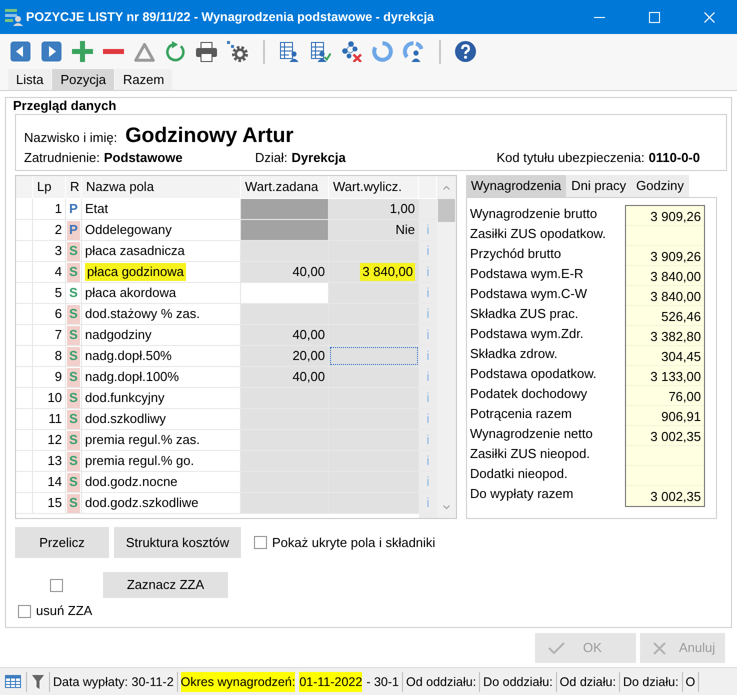 This screenshot has width=737, height=695. Describe the element at coordinates (14, 17) in the screenshot. I see `list-person-icon` at that location.